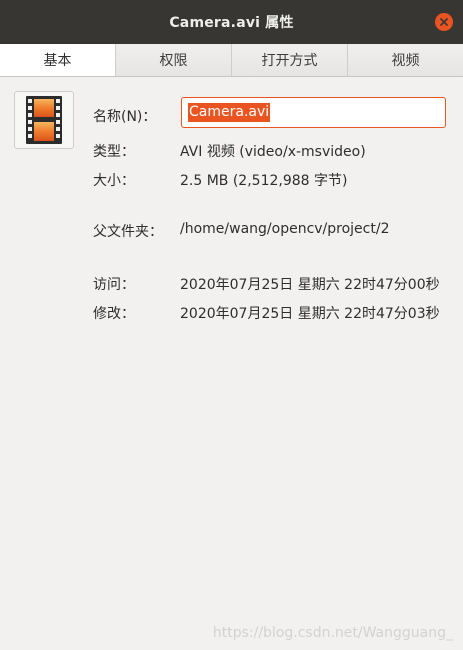 This screenshot has width=463, height=650. What do you see at coordinates (128, 232) in the screenshot?
I see `parent-folder-label: 父文件夹：` at bounding box center [128, 232].